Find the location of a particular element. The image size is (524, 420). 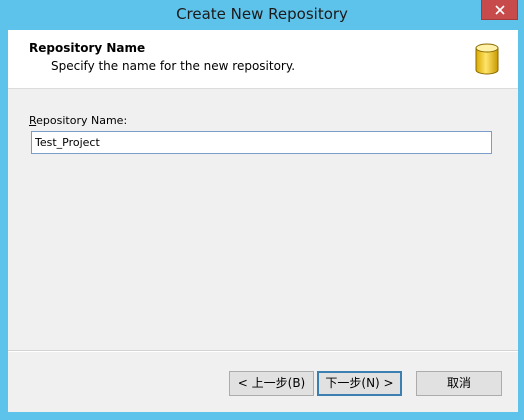

next-button: 下一步(N) > is located at coordinates (359, 383).